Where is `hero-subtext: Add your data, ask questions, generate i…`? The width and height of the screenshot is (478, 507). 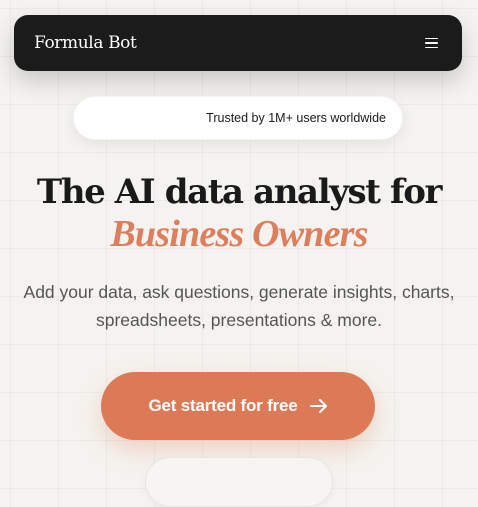
hero-subtext: Add your data, ask questions, generate i… is located at coordinates (239, 306).